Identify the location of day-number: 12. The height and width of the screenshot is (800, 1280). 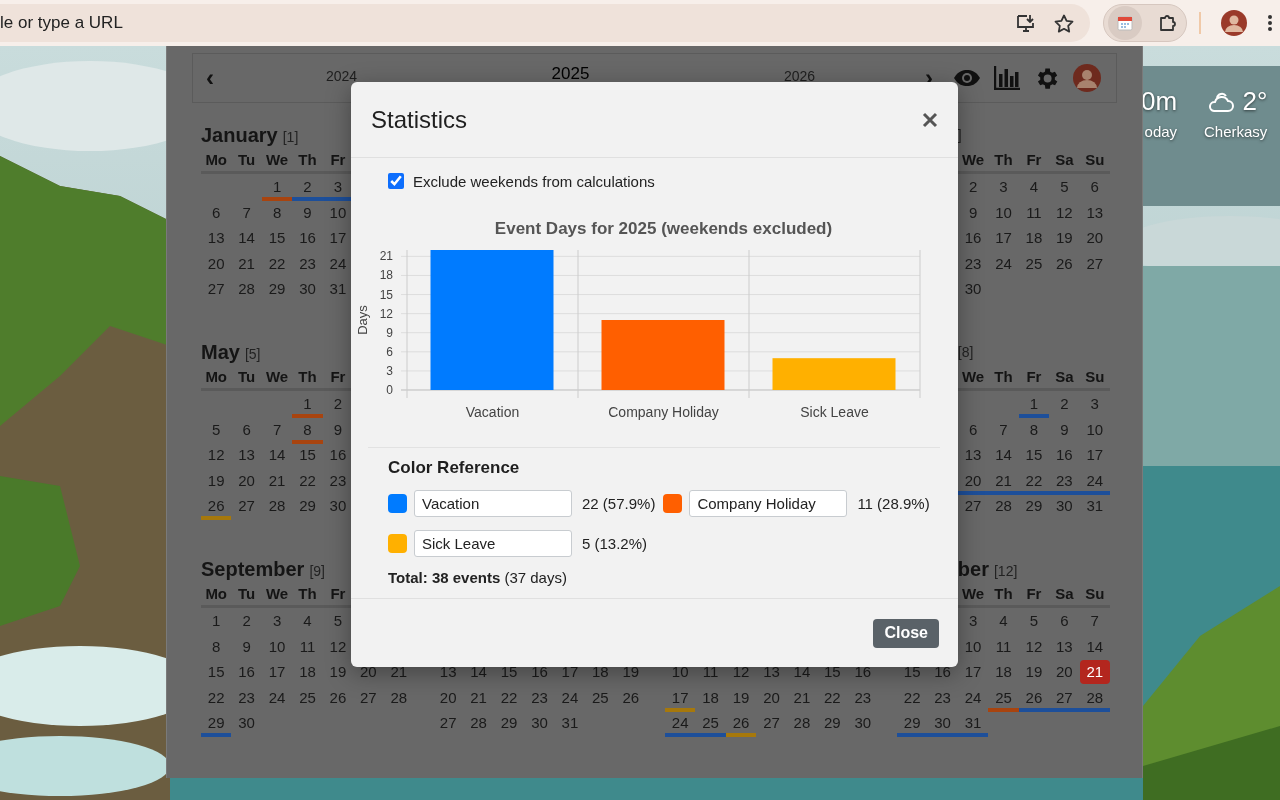
(216, 455).